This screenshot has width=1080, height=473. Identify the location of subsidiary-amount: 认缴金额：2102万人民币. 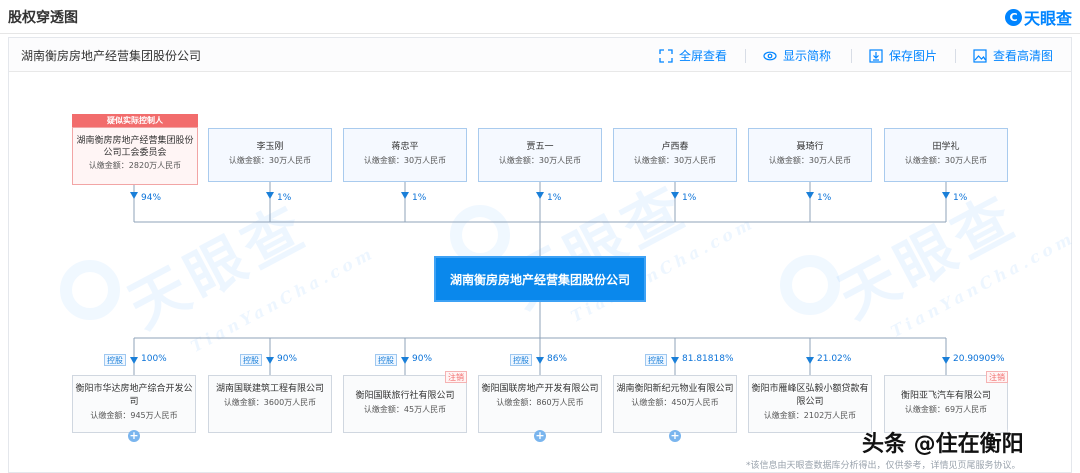
(810, 415).